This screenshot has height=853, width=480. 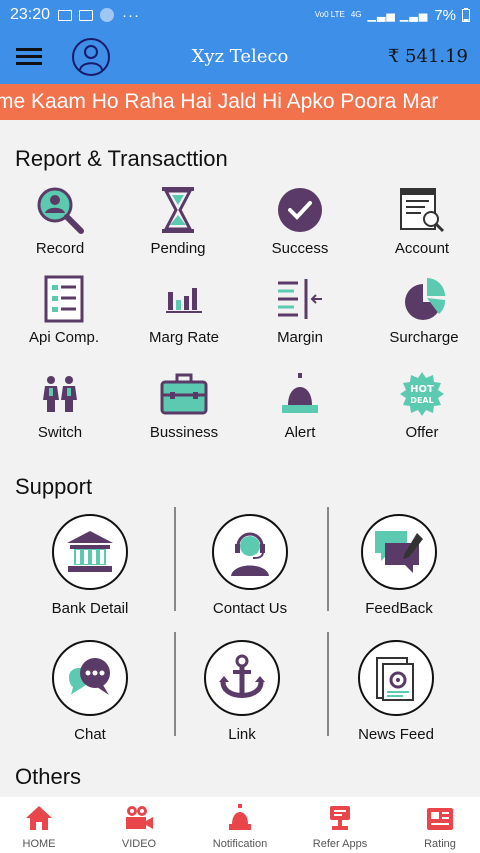 What do you see at coordinates (64, 299) in the screenshot?
I see `list-document-icon` at bounding box center [64, 299].